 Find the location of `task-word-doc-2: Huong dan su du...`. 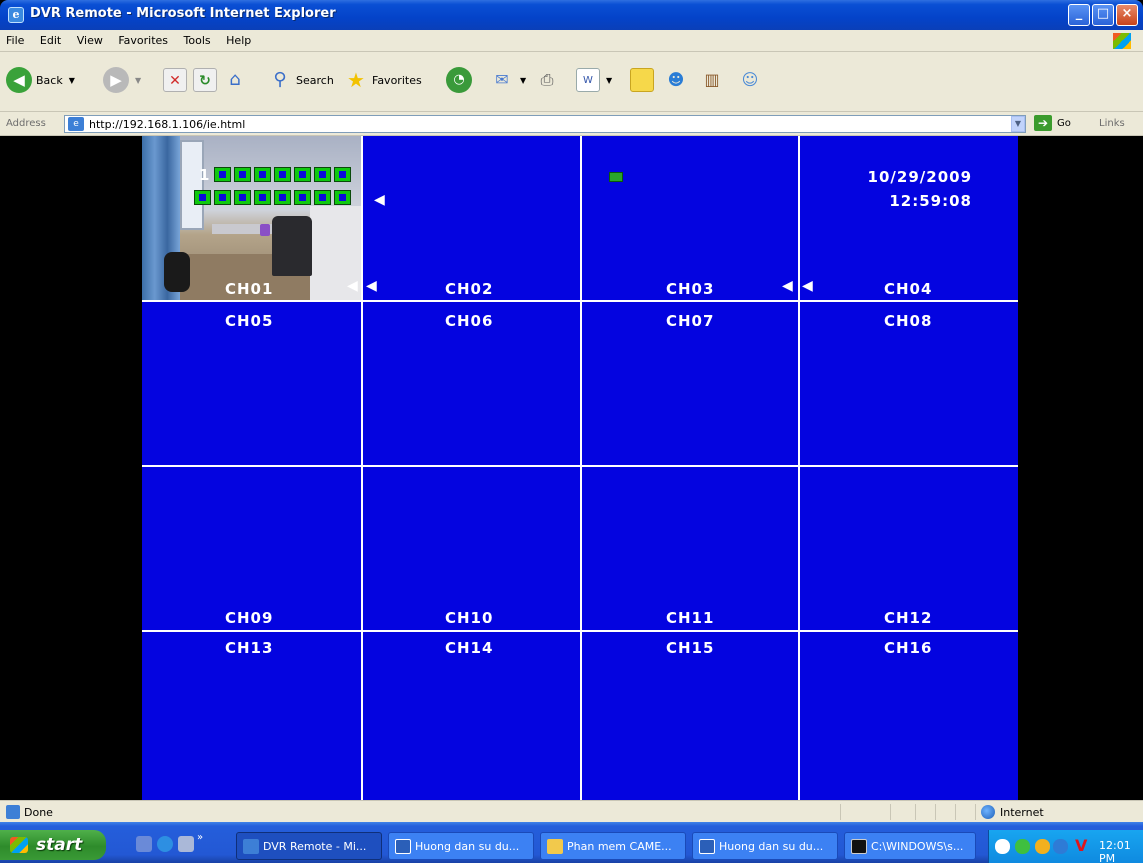

task-word-doc-2: Huong dan su du... is located at coordinates (765, 846).